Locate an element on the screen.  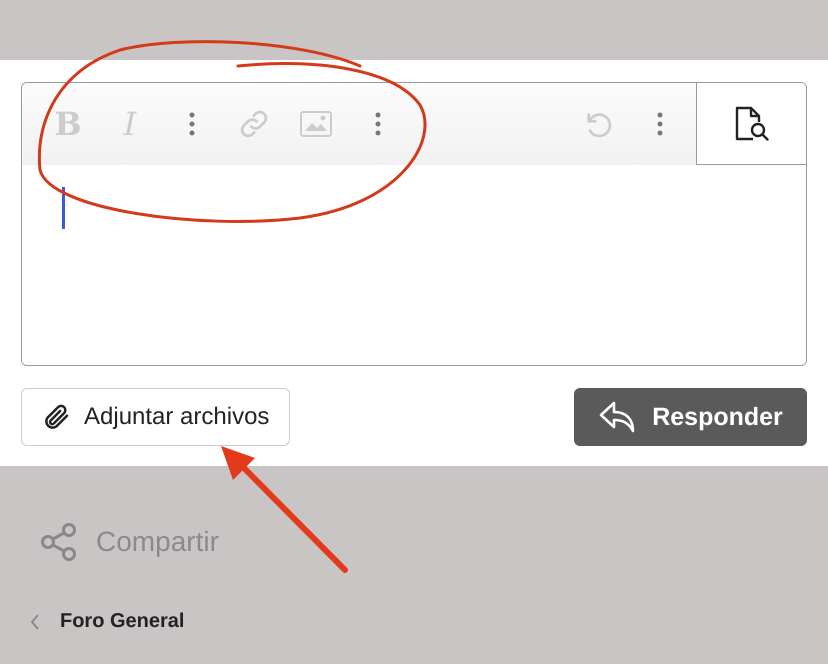
share-icon is located at coordinates (59, 542).